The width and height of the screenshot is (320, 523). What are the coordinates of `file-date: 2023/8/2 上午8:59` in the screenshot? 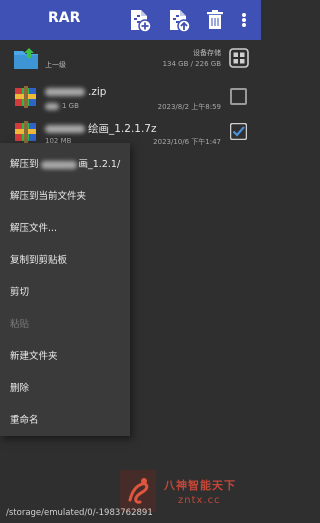 It's located at (189, 107).